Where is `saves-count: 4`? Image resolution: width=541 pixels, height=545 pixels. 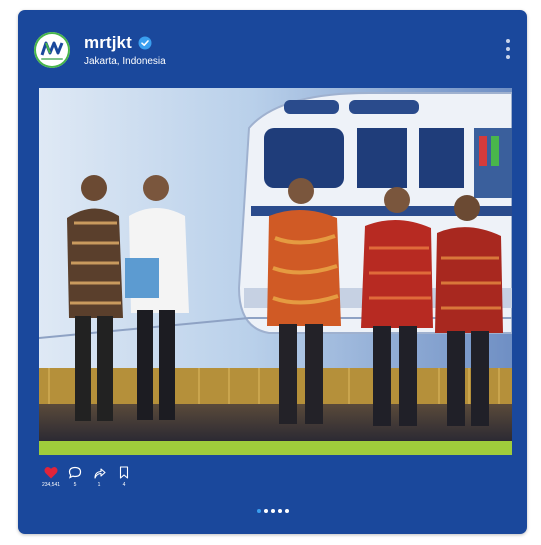 saves-count: 4 is located at coordinates (124, 485).